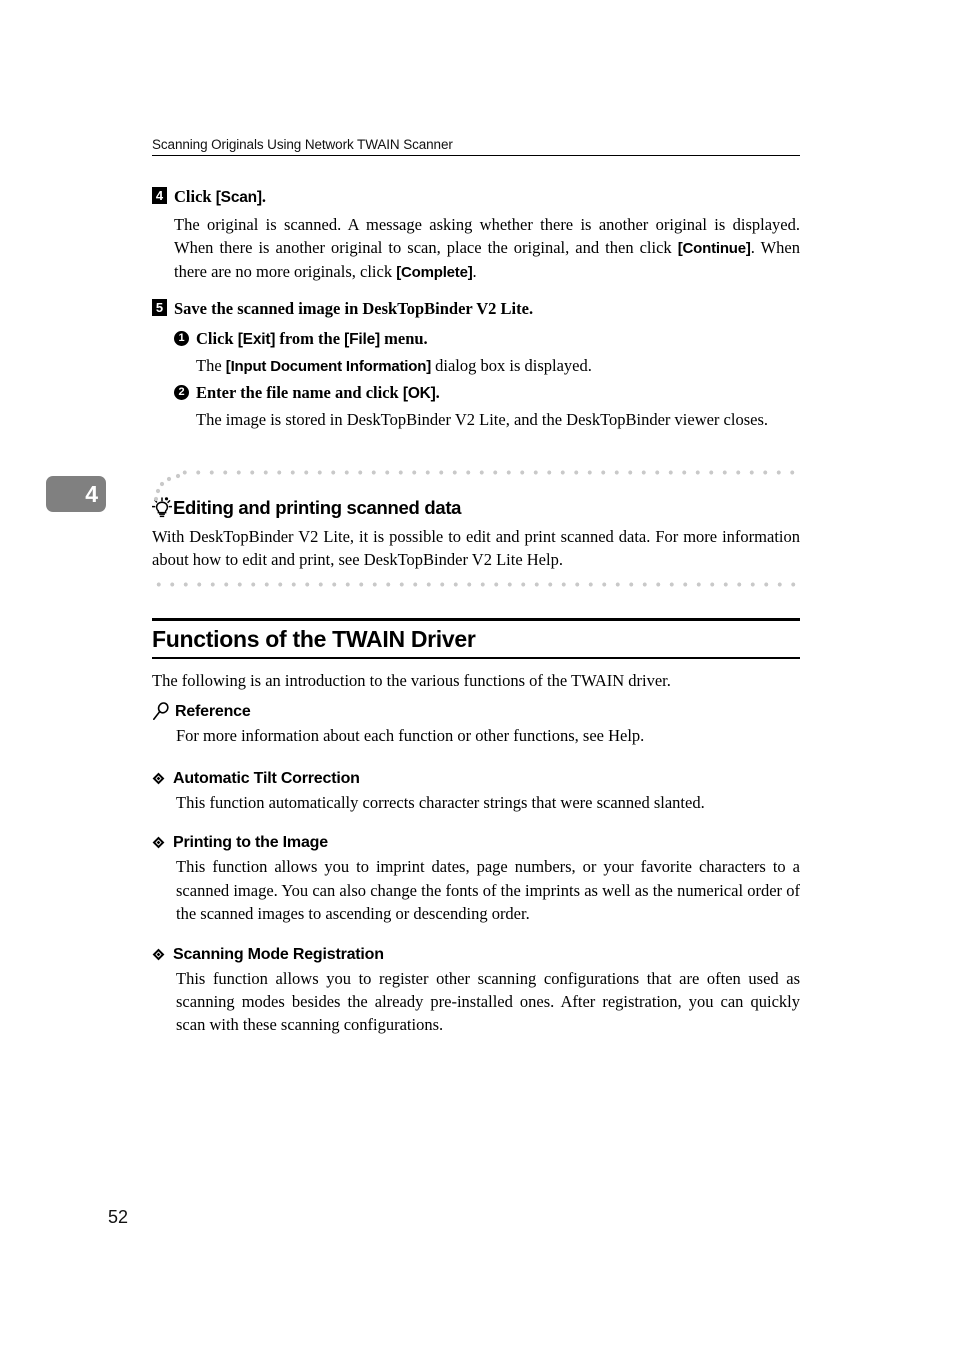 The image size is (954, 1351). I want to click on substep-1-token-exit: [Exit], so click(256, 339).